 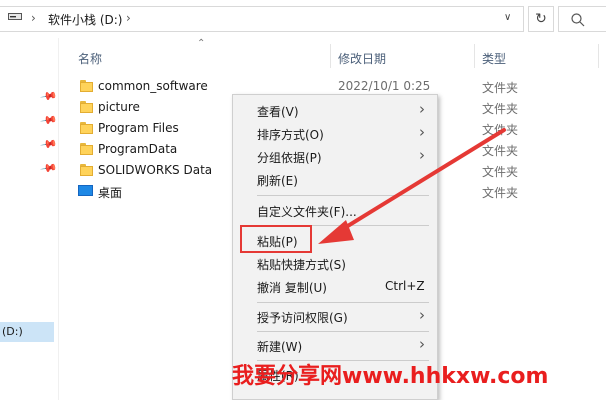 I want to click on watermark-text: 我要分享网www.hhkxw.com, so click(x=390, y=376).